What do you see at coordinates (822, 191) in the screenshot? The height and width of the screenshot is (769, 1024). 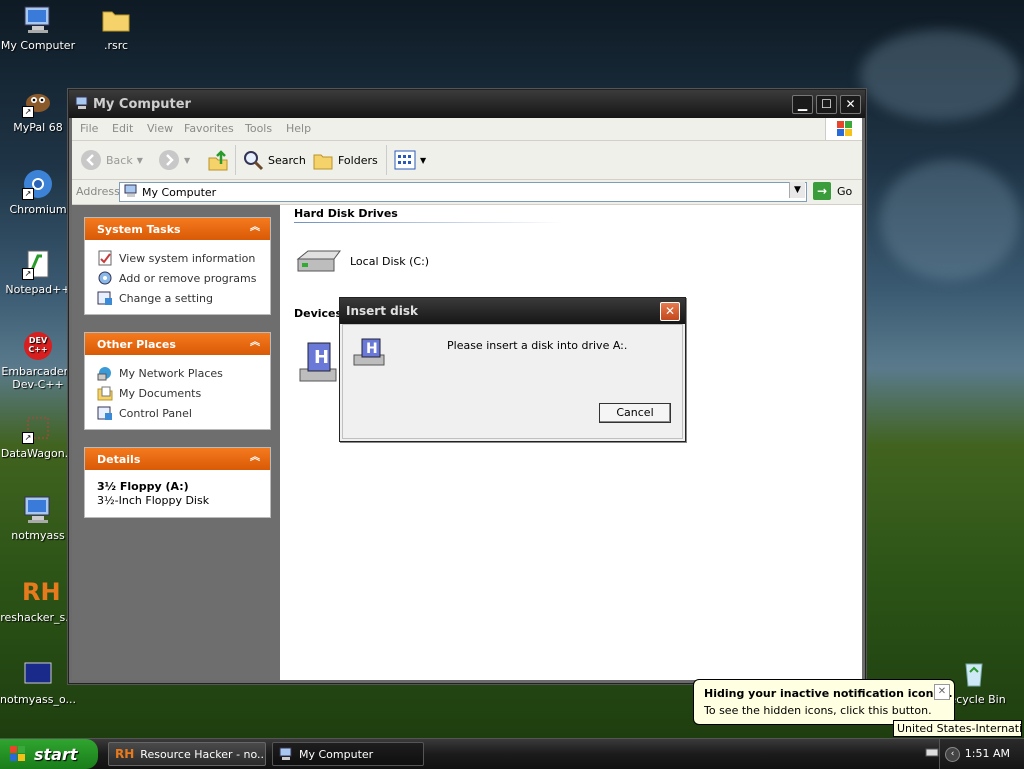 I see `go-arrow-icon: →` at bounding box center [822, 191].